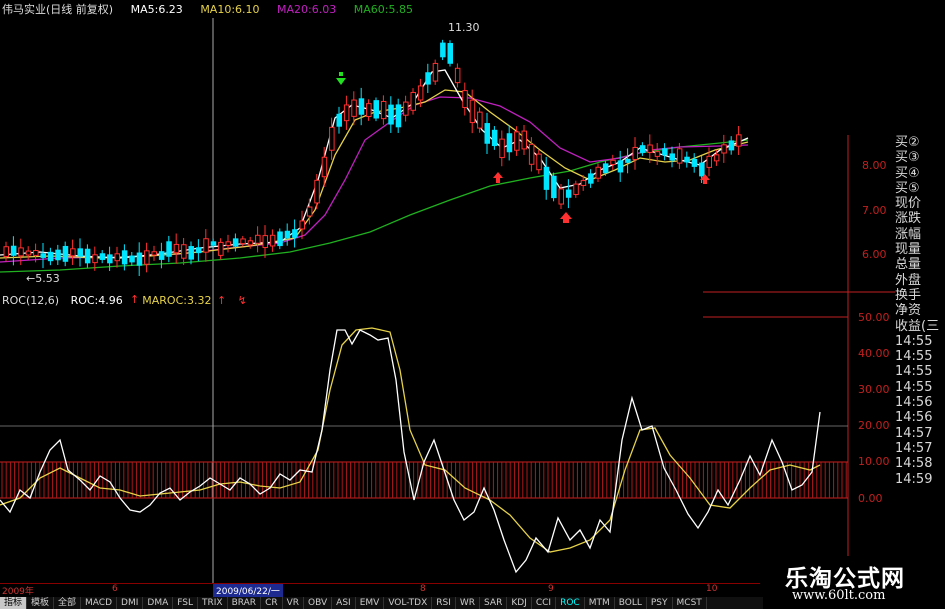 The image size is (945, 609). I want to click on tab-mcst: MCST, so click(690, 603).